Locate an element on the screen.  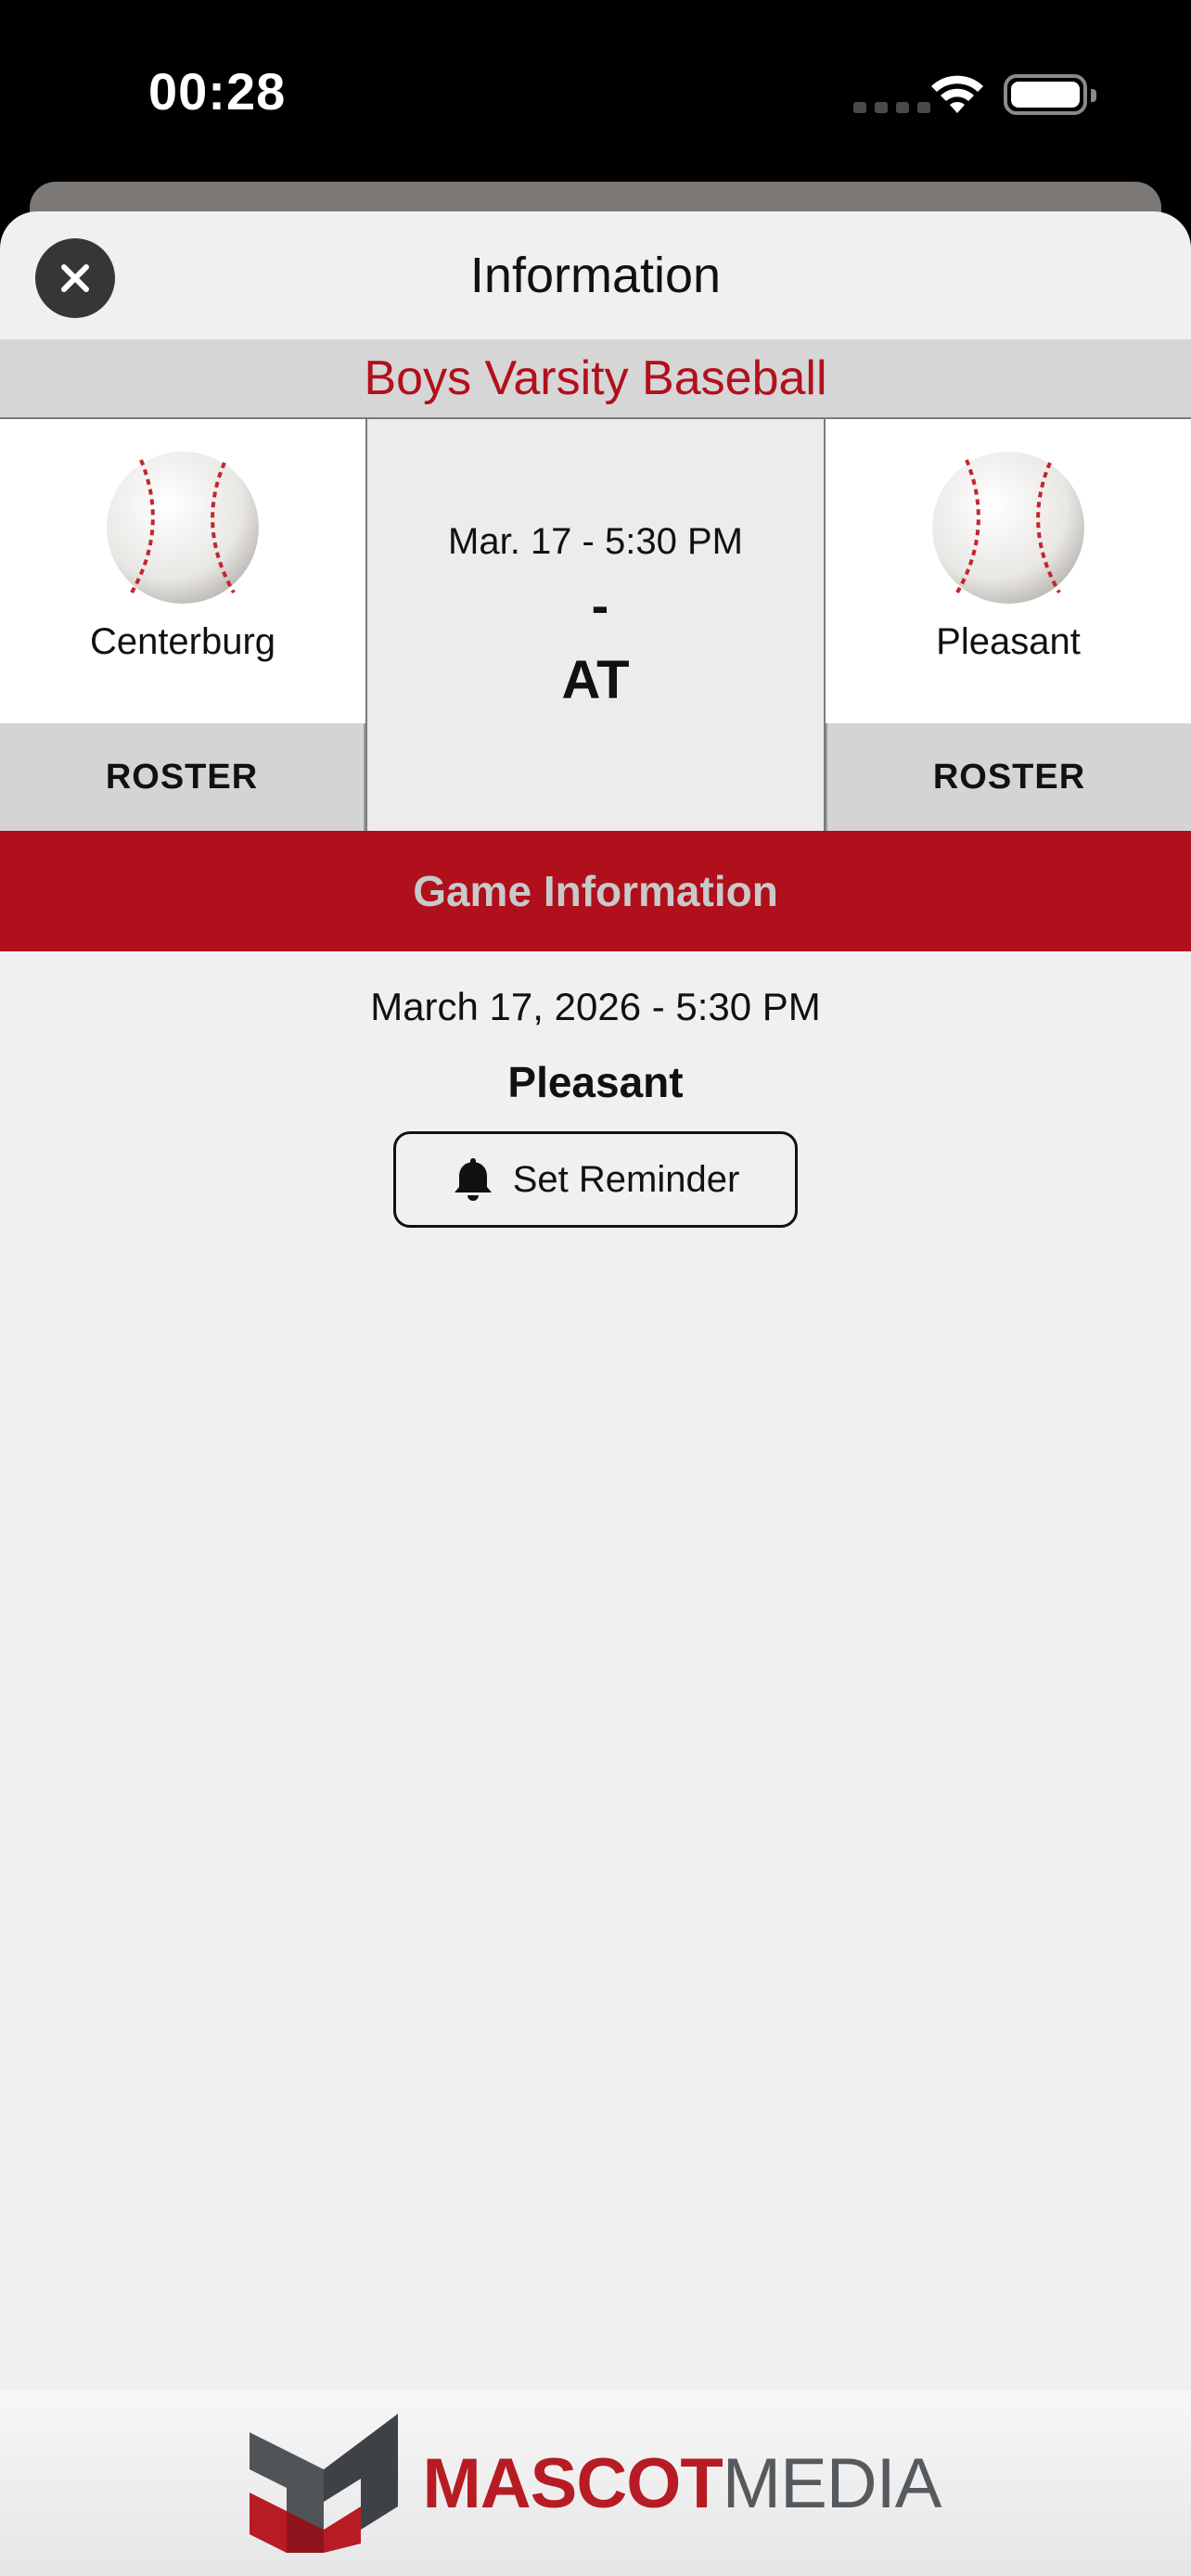
set-reminder-label: Set Reminder is located at coordinates (626, 1179).